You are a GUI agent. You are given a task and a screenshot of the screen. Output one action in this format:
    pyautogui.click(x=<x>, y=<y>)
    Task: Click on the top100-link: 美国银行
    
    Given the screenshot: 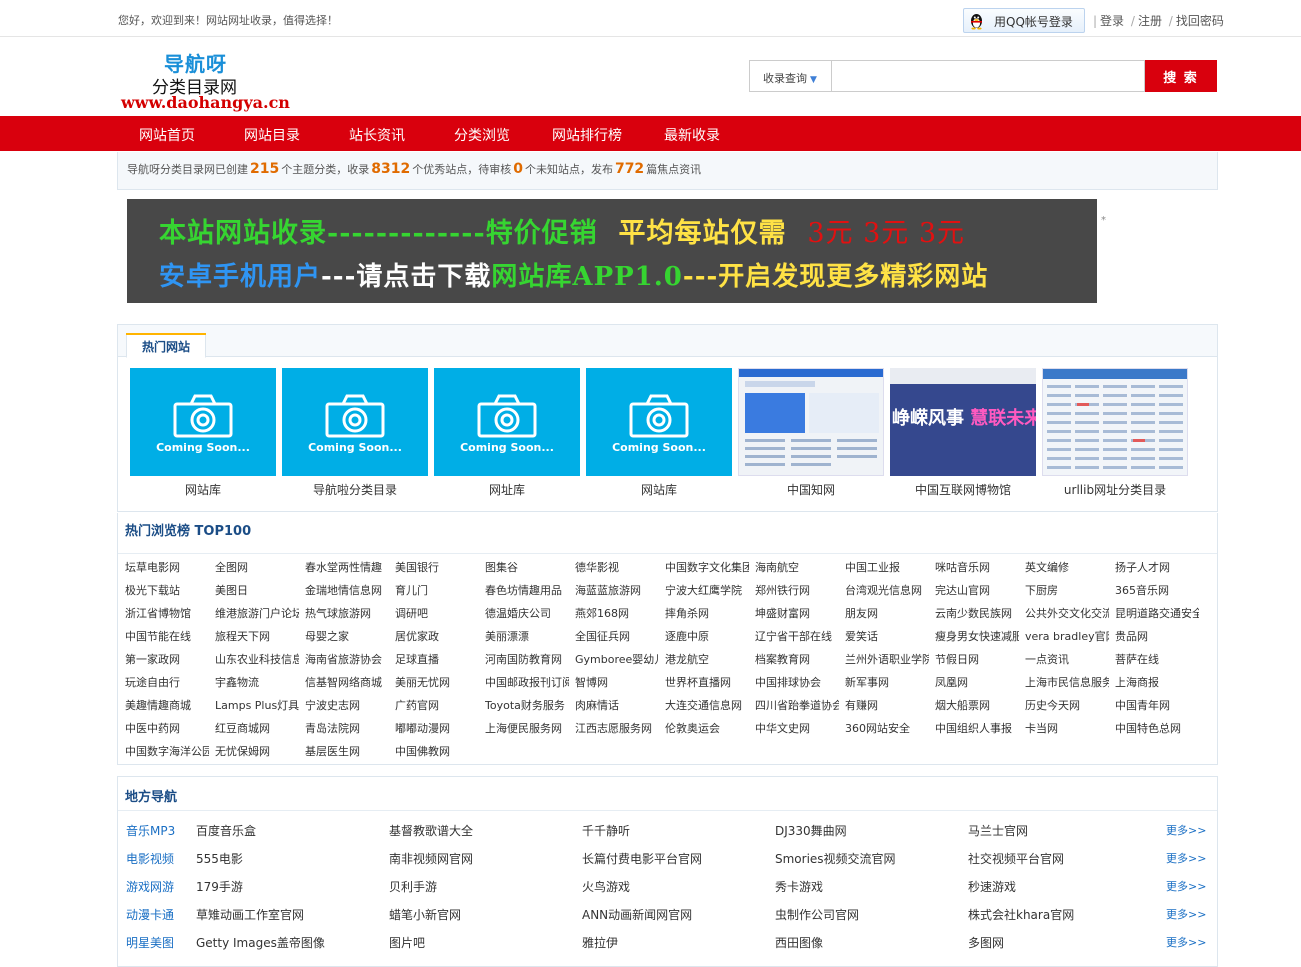 What is the action you would take?
    pyautogui.click(x=437, y=569)
    